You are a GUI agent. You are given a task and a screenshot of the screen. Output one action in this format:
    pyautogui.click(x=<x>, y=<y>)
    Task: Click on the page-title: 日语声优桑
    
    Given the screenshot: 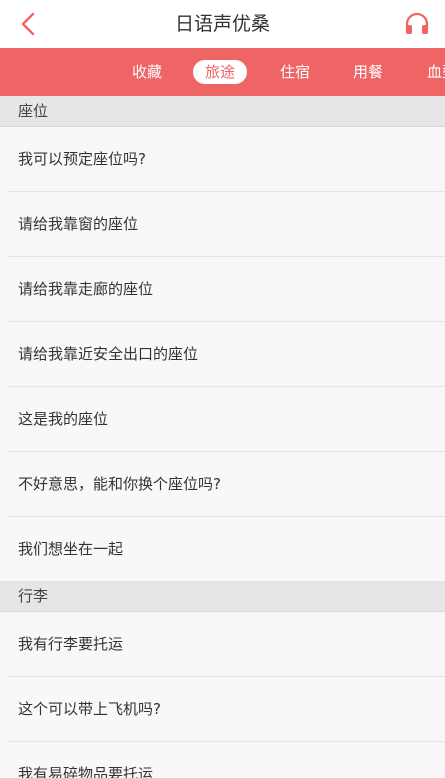 What is the action you would take?
    pyautogui.click(x=222, y=24)
    